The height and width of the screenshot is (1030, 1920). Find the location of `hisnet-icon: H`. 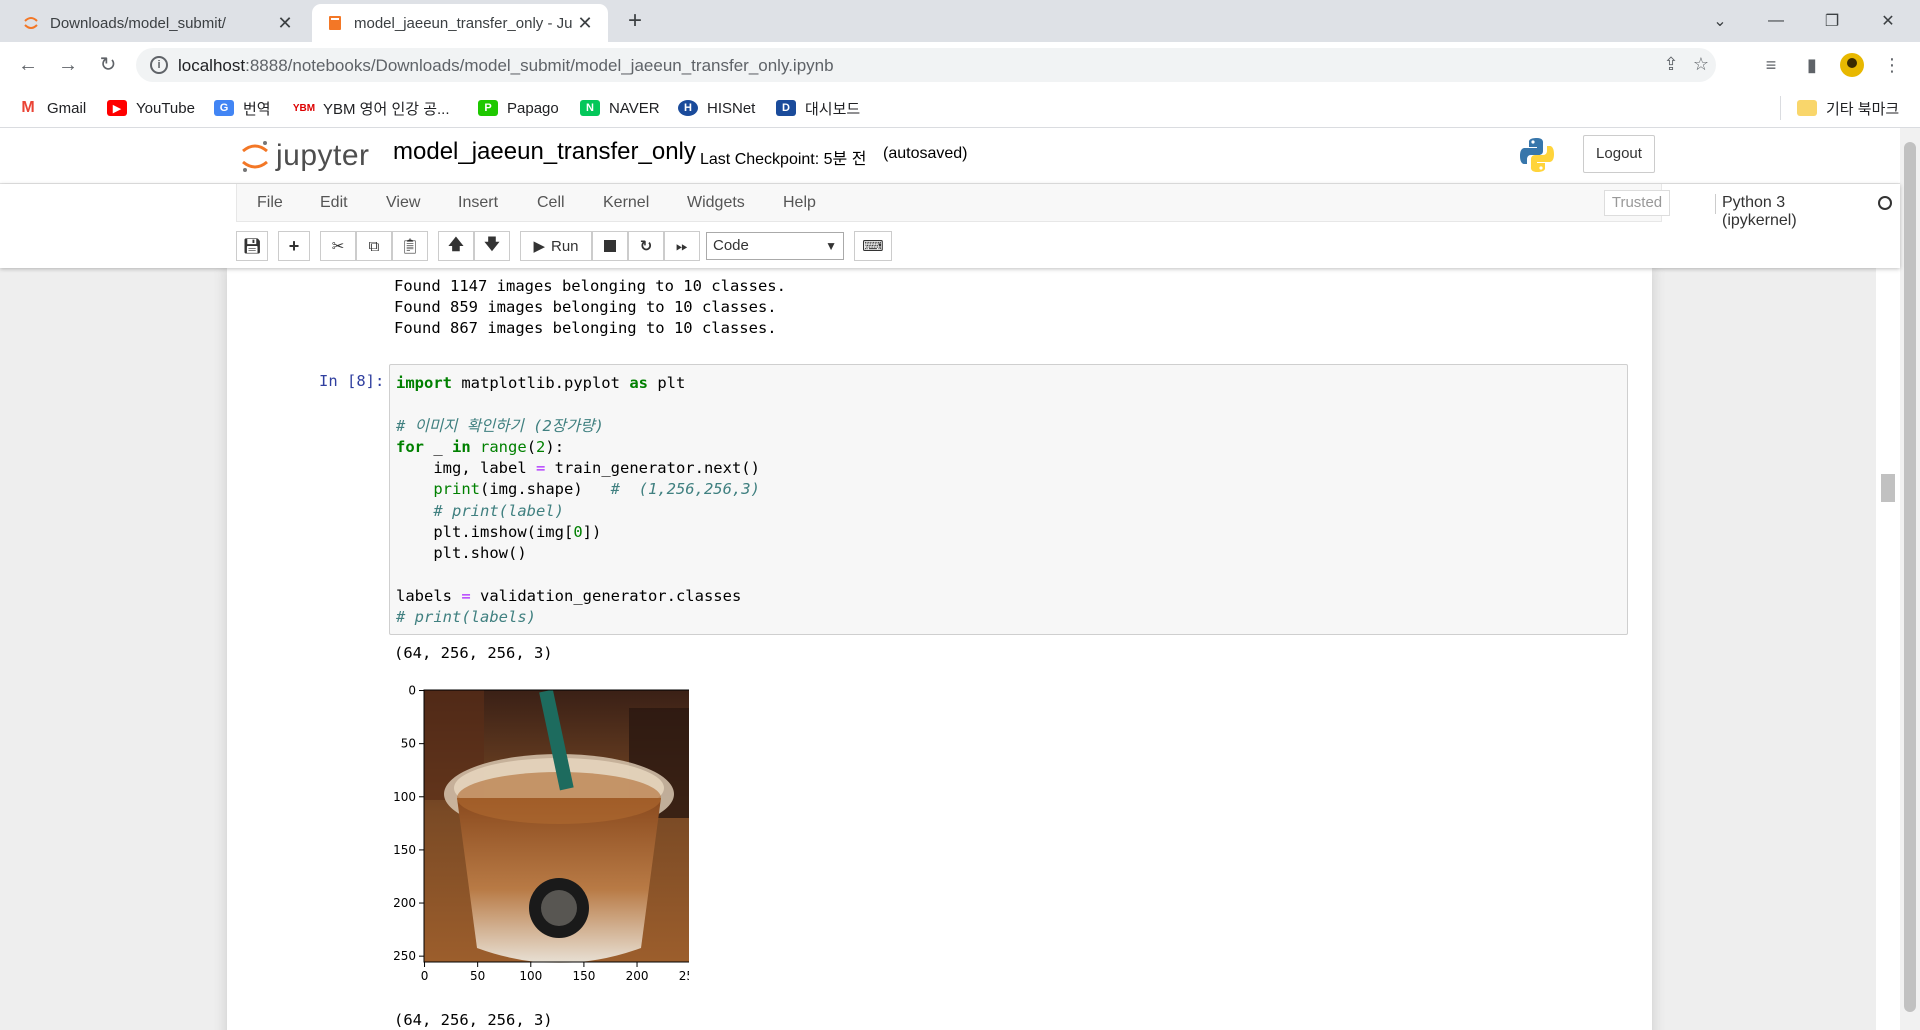

hisnet-icon: H is located at coordinates (688, 108).